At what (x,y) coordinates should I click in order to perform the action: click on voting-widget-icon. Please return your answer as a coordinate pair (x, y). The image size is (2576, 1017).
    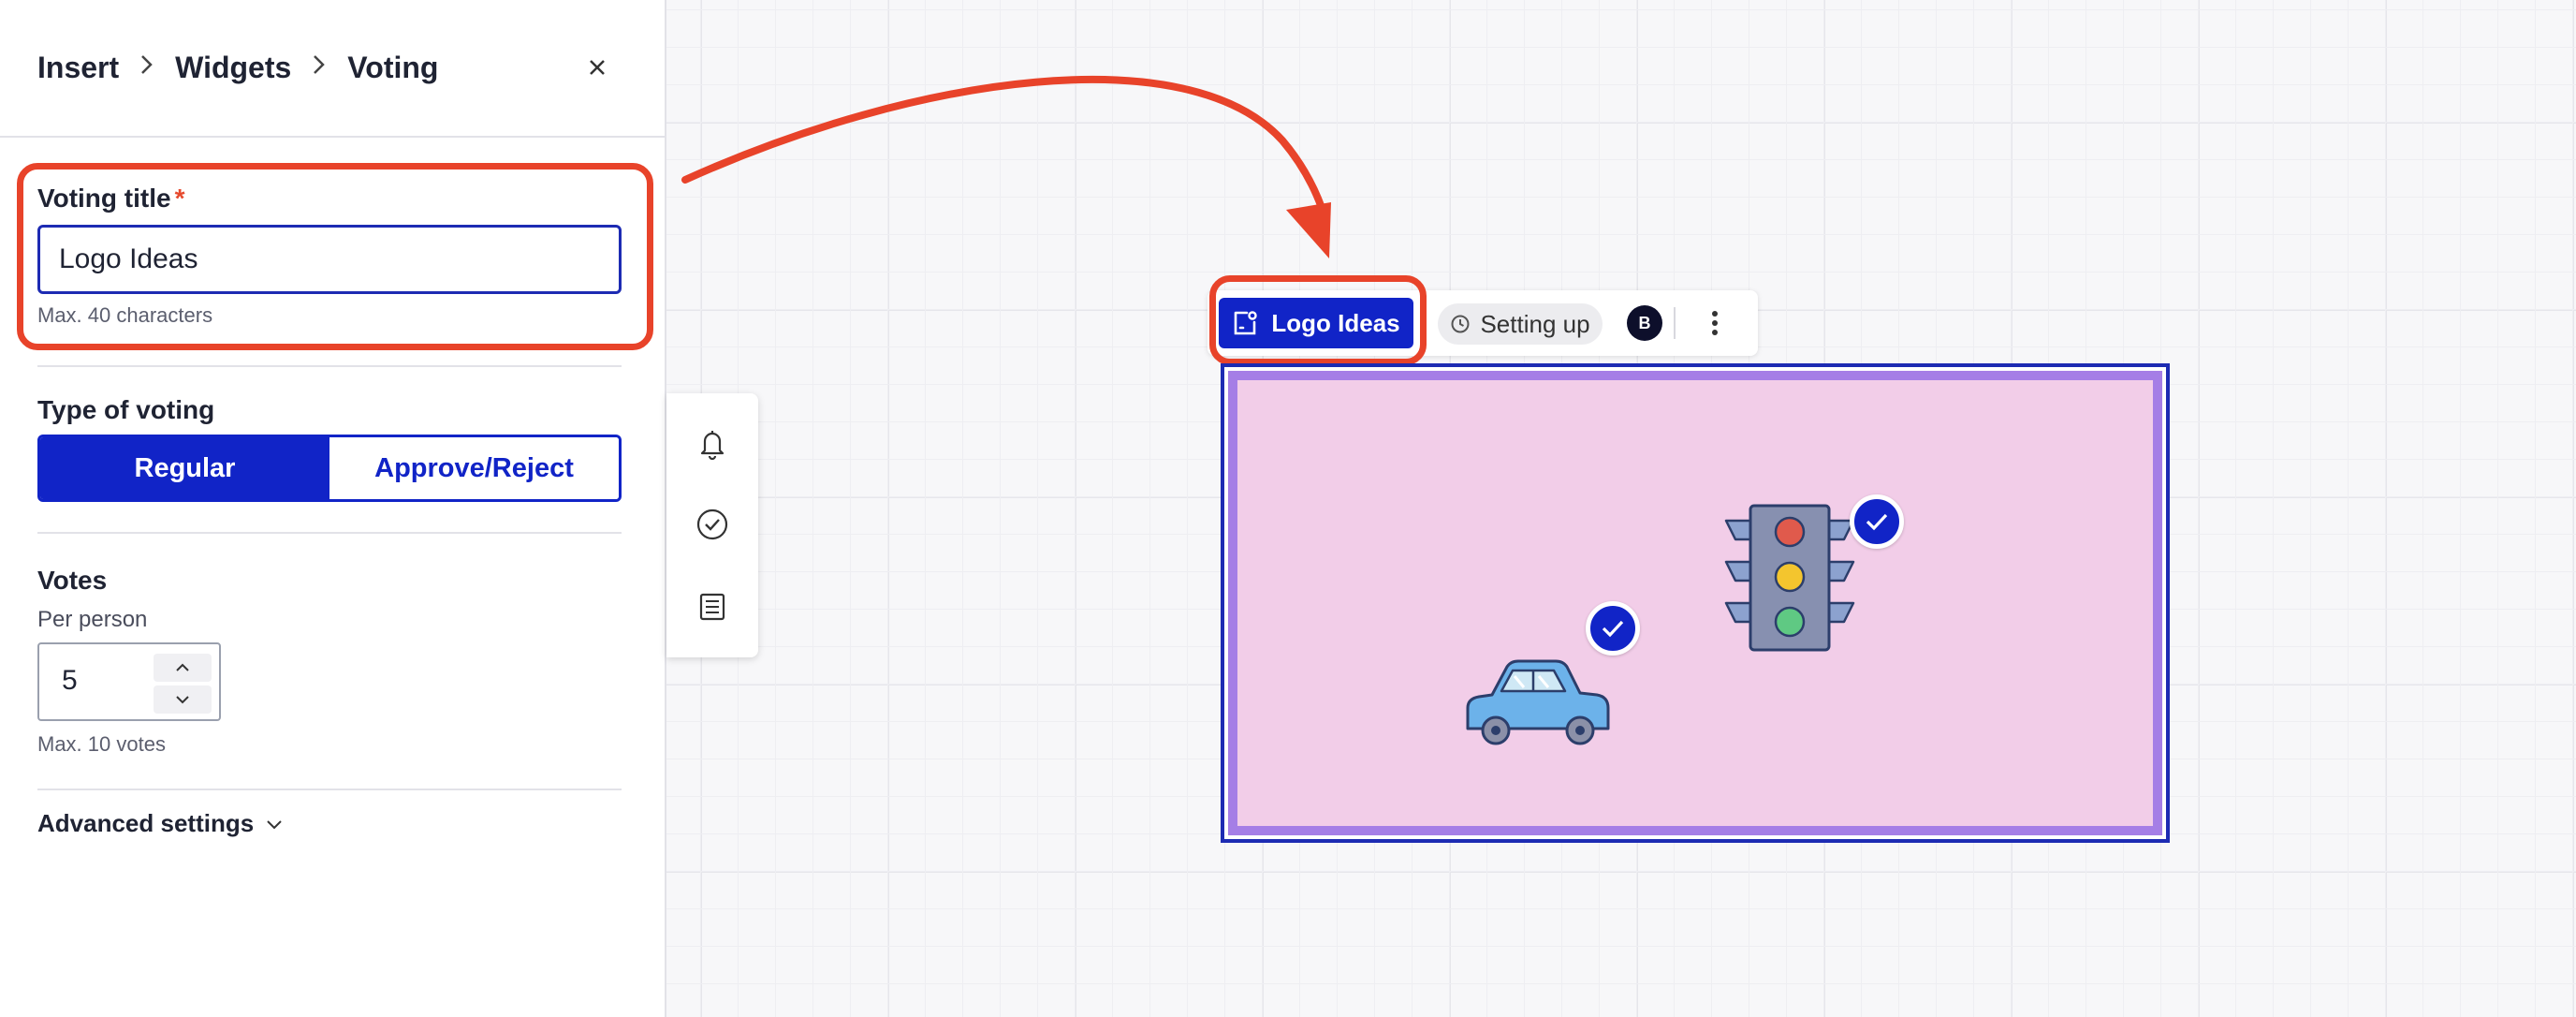
    Looking at the image, I should click on (1246, 323).